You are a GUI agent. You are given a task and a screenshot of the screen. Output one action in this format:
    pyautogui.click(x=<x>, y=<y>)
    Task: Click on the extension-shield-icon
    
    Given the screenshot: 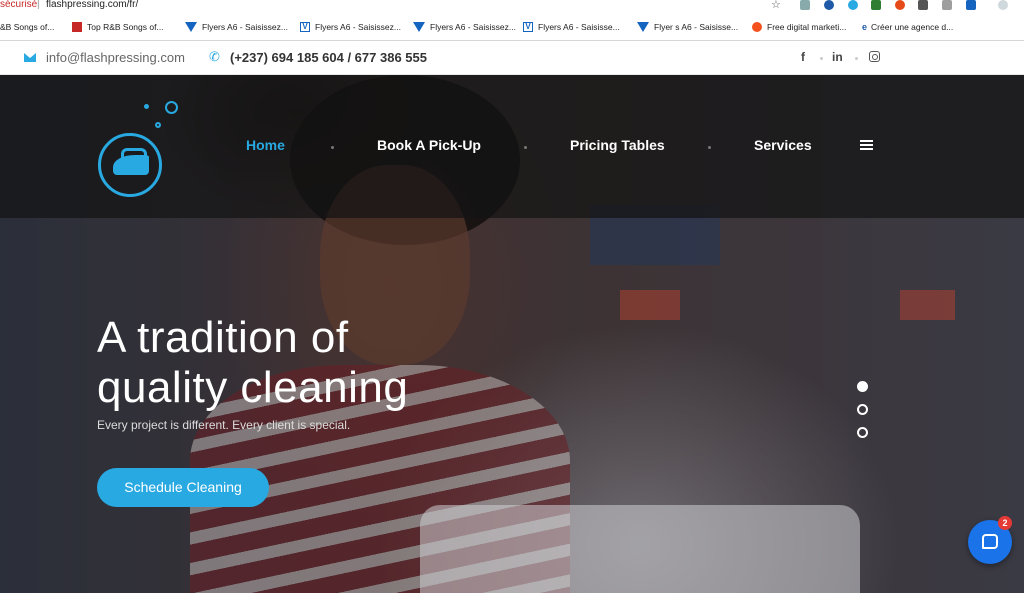 What is the action you would take?
    pyautogui.click(x=971, y=5)
    